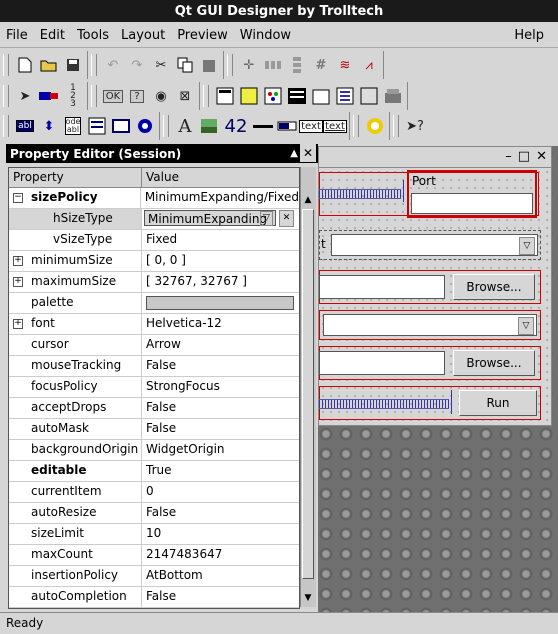  What do you see at coordinates (209, 126) in the screenshot?
I see `pixmap-label-icon` at bounding box center [209, 126].